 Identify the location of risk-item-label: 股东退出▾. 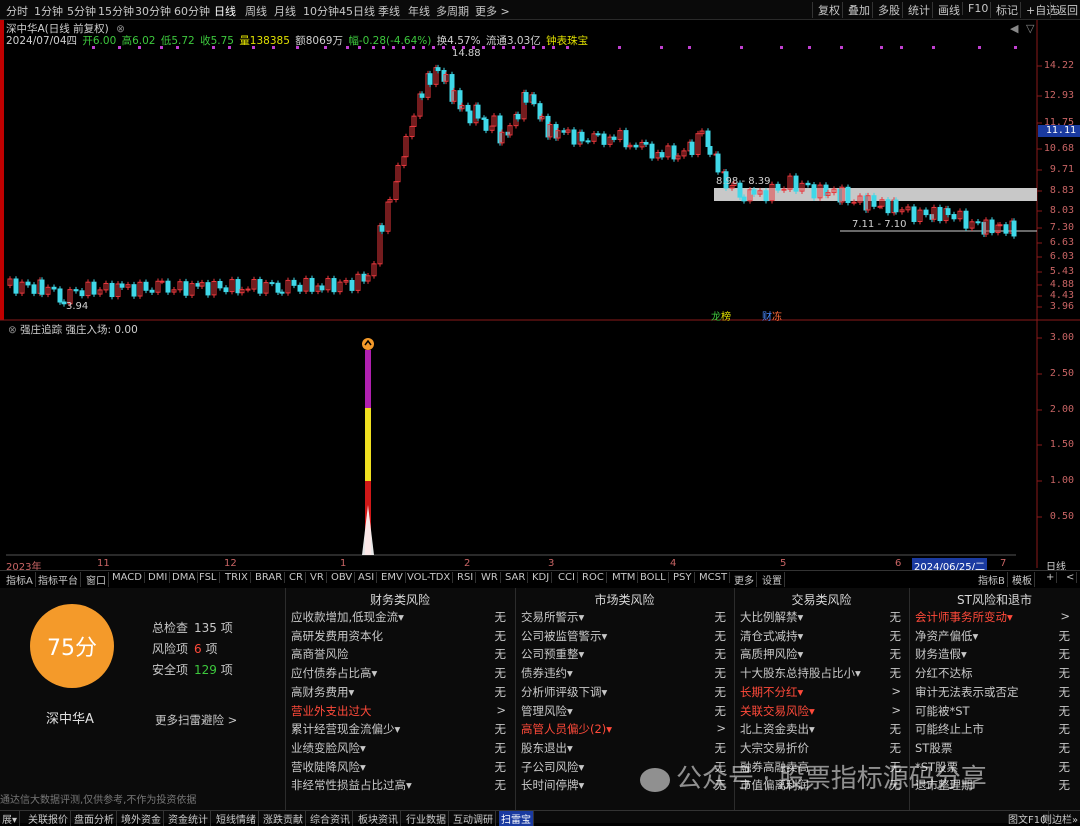
(547, 748).